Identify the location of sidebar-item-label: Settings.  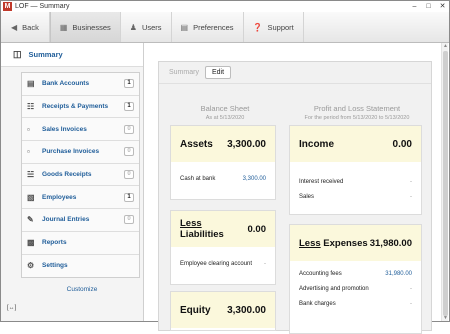
(55, 266).